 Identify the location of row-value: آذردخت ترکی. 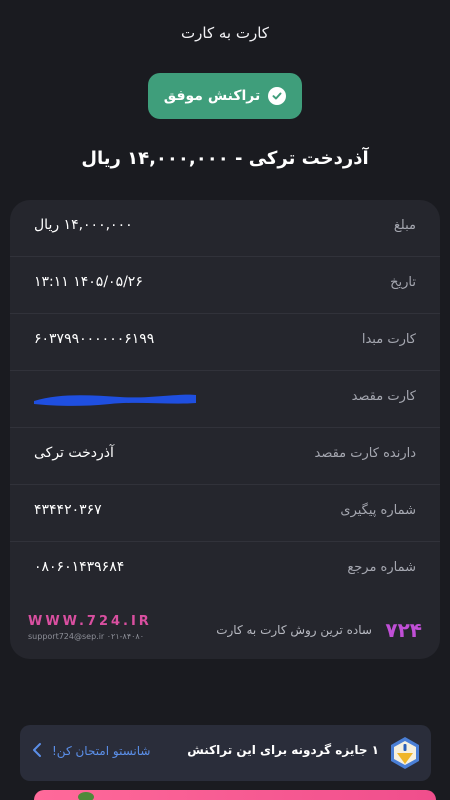
(74, 453).